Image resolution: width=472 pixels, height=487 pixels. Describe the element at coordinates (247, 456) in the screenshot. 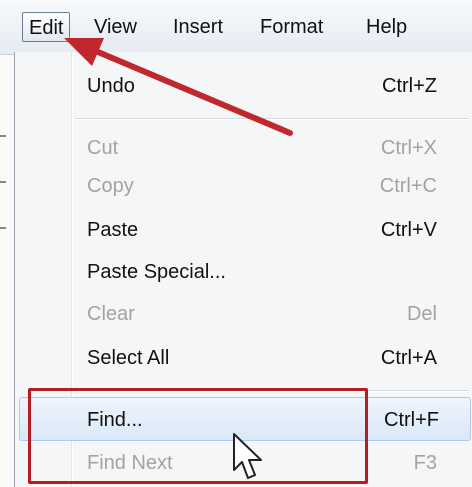

I see `mouse-cursor-icon` at that location.